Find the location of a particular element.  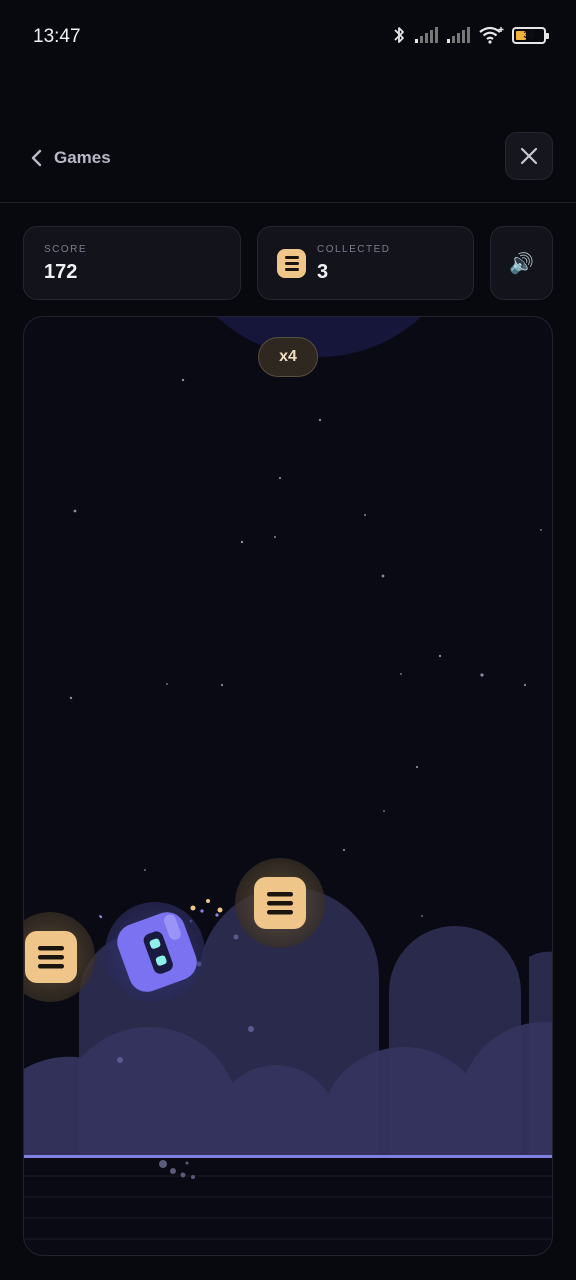

collected-card: COLLECTED 3 is located at coordinates (365, 263).